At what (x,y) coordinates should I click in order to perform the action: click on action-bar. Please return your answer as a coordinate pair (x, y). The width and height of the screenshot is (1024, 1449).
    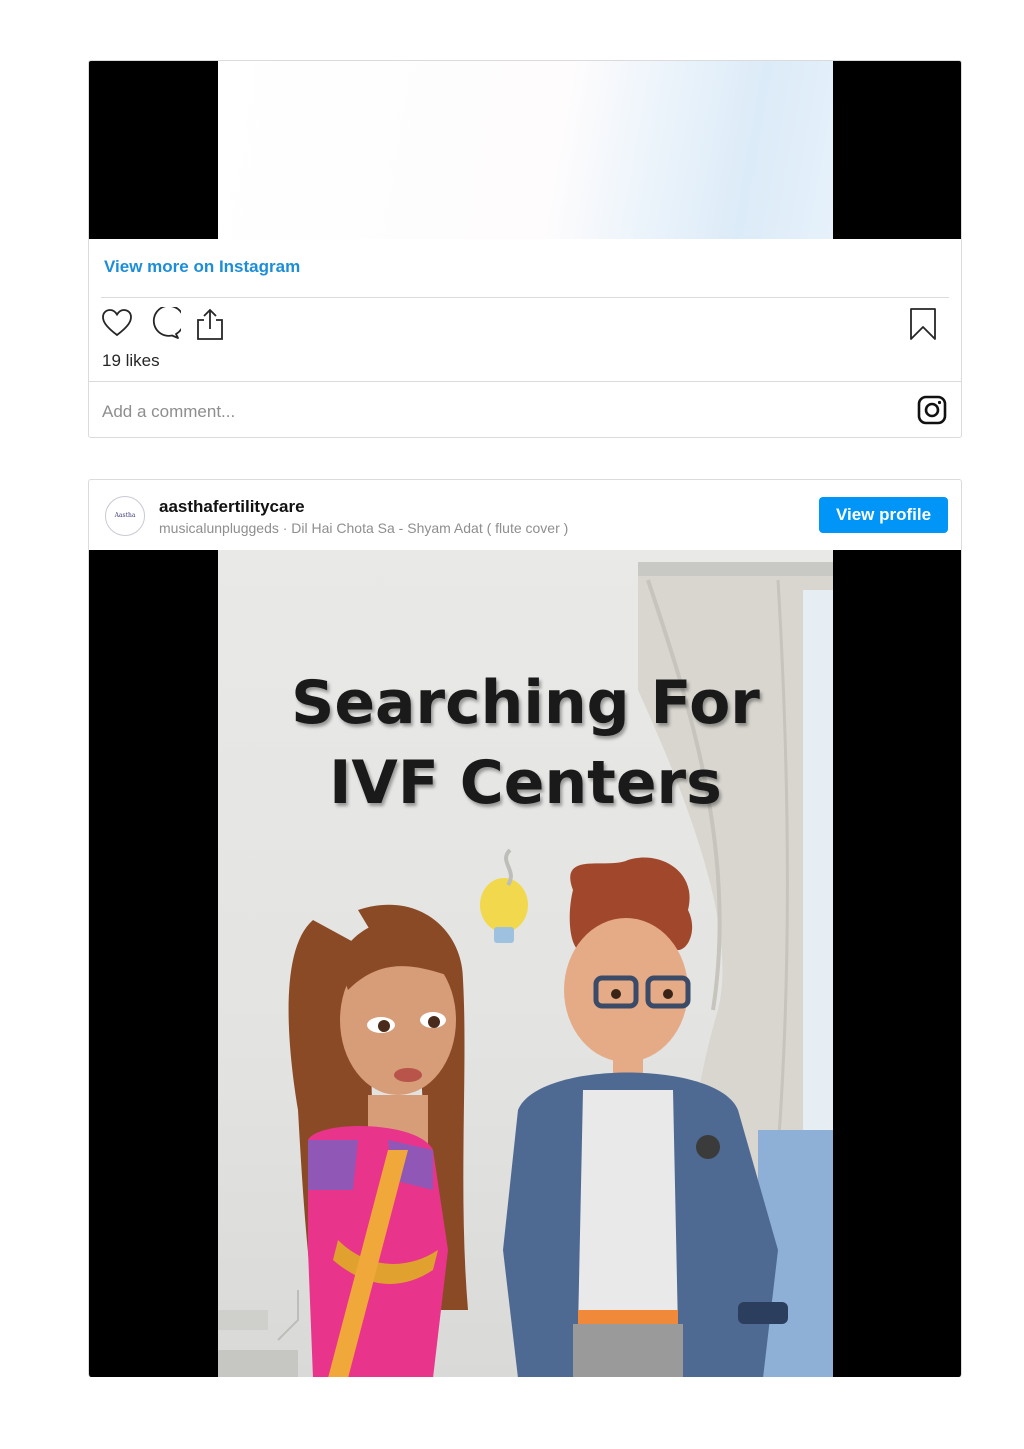
    Looking at the image, I should click on (526, 324).